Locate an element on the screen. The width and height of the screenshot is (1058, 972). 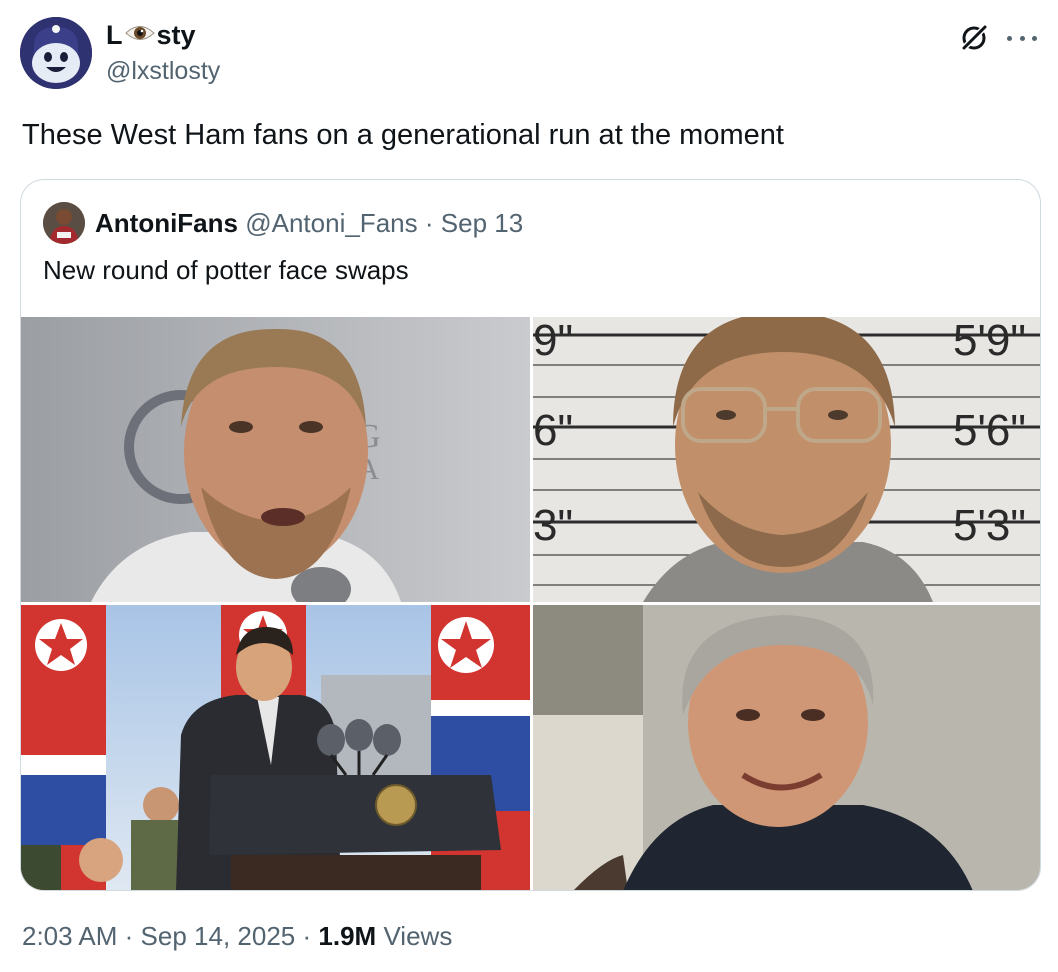
quoted-text: New round of potter face swaps is located at coordinates (226, 270).